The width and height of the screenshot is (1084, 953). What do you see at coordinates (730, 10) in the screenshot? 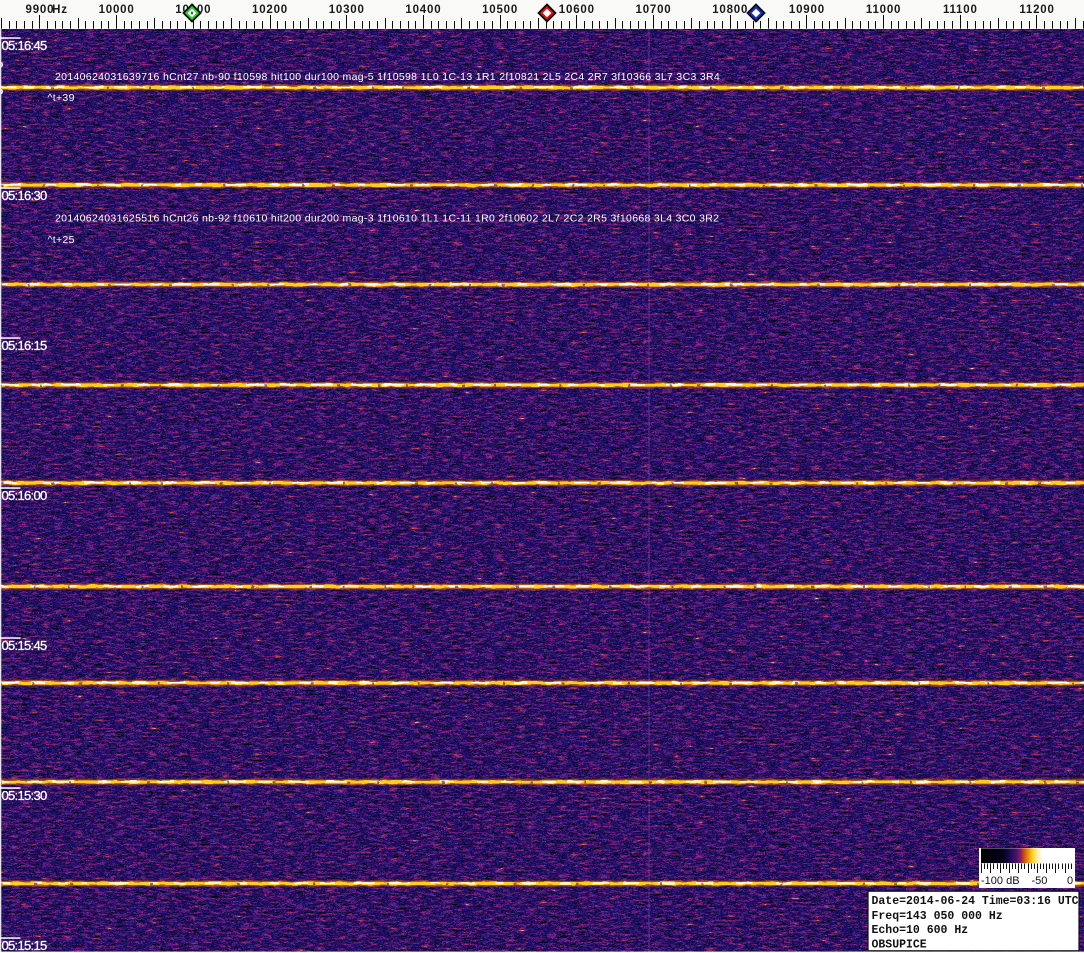
I see `svg-text: 10800` at bounding box center [730, 10].